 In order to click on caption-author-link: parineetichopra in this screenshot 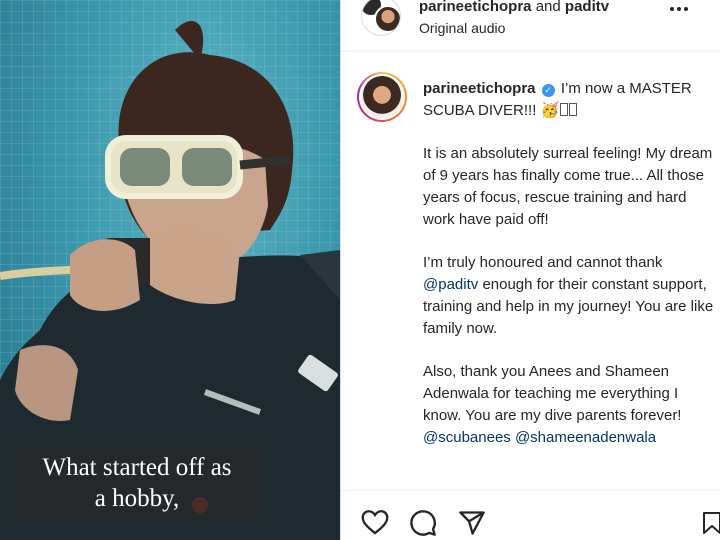, I will do `click(479, 88)`.